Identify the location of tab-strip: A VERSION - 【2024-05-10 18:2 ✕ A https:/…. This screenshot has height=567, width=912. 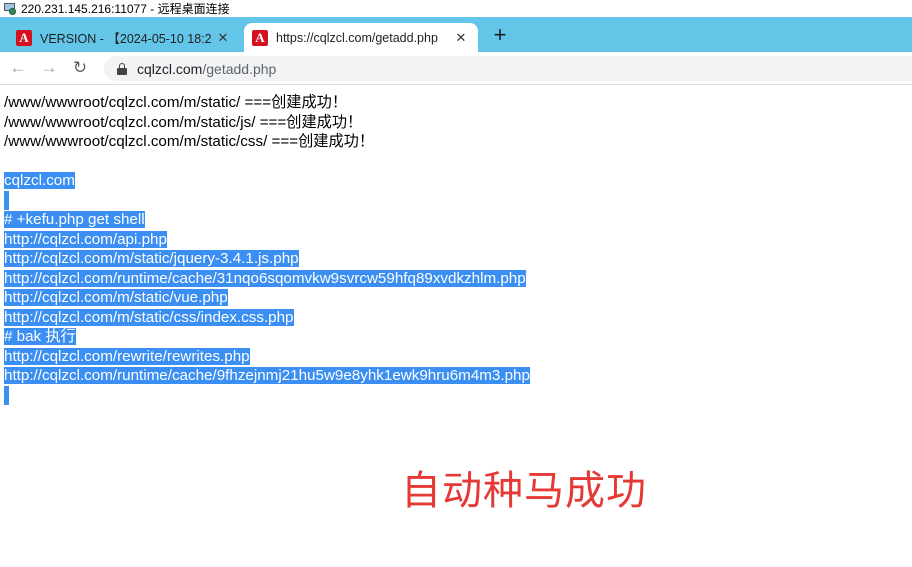
(456, 34).